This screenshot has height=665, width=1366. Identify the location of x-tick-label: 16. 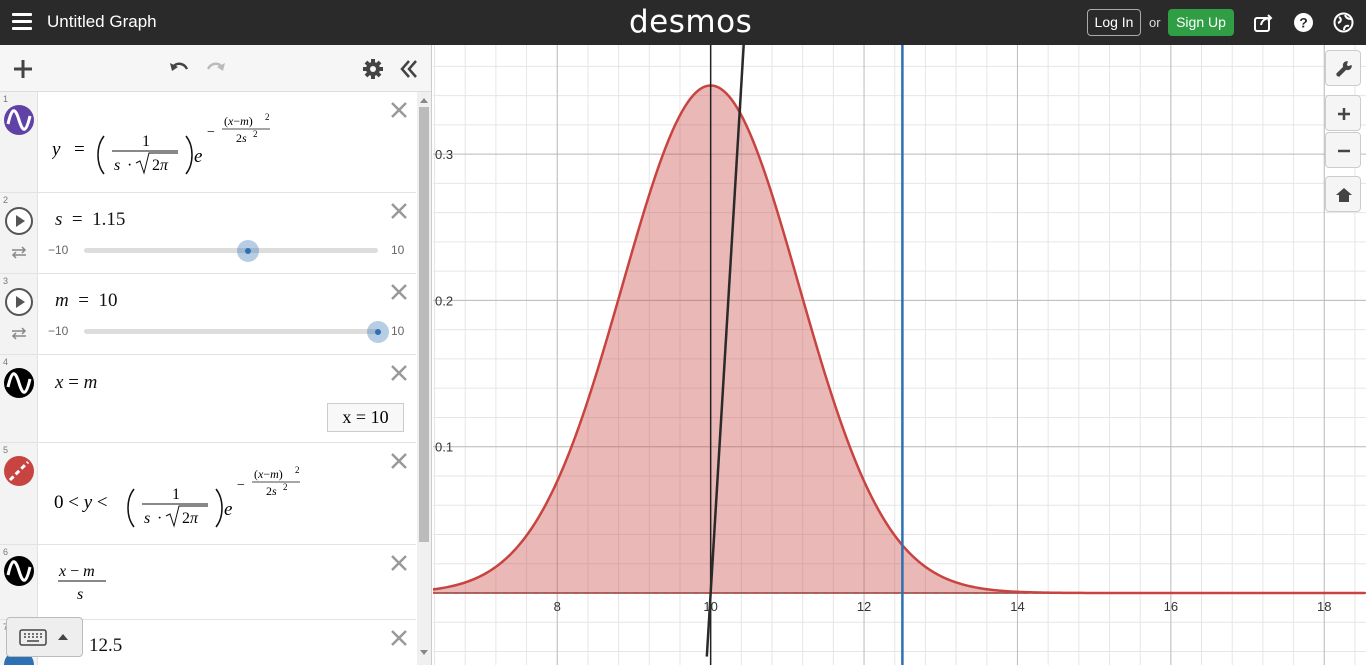
(1171, 606).